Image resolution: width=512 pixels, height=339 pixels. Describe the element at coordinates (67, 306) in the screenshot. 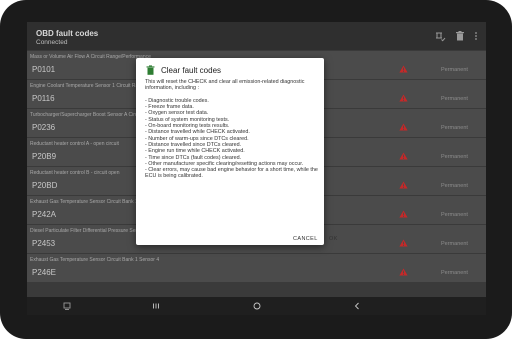

I see `screenshot-icon` at that location.